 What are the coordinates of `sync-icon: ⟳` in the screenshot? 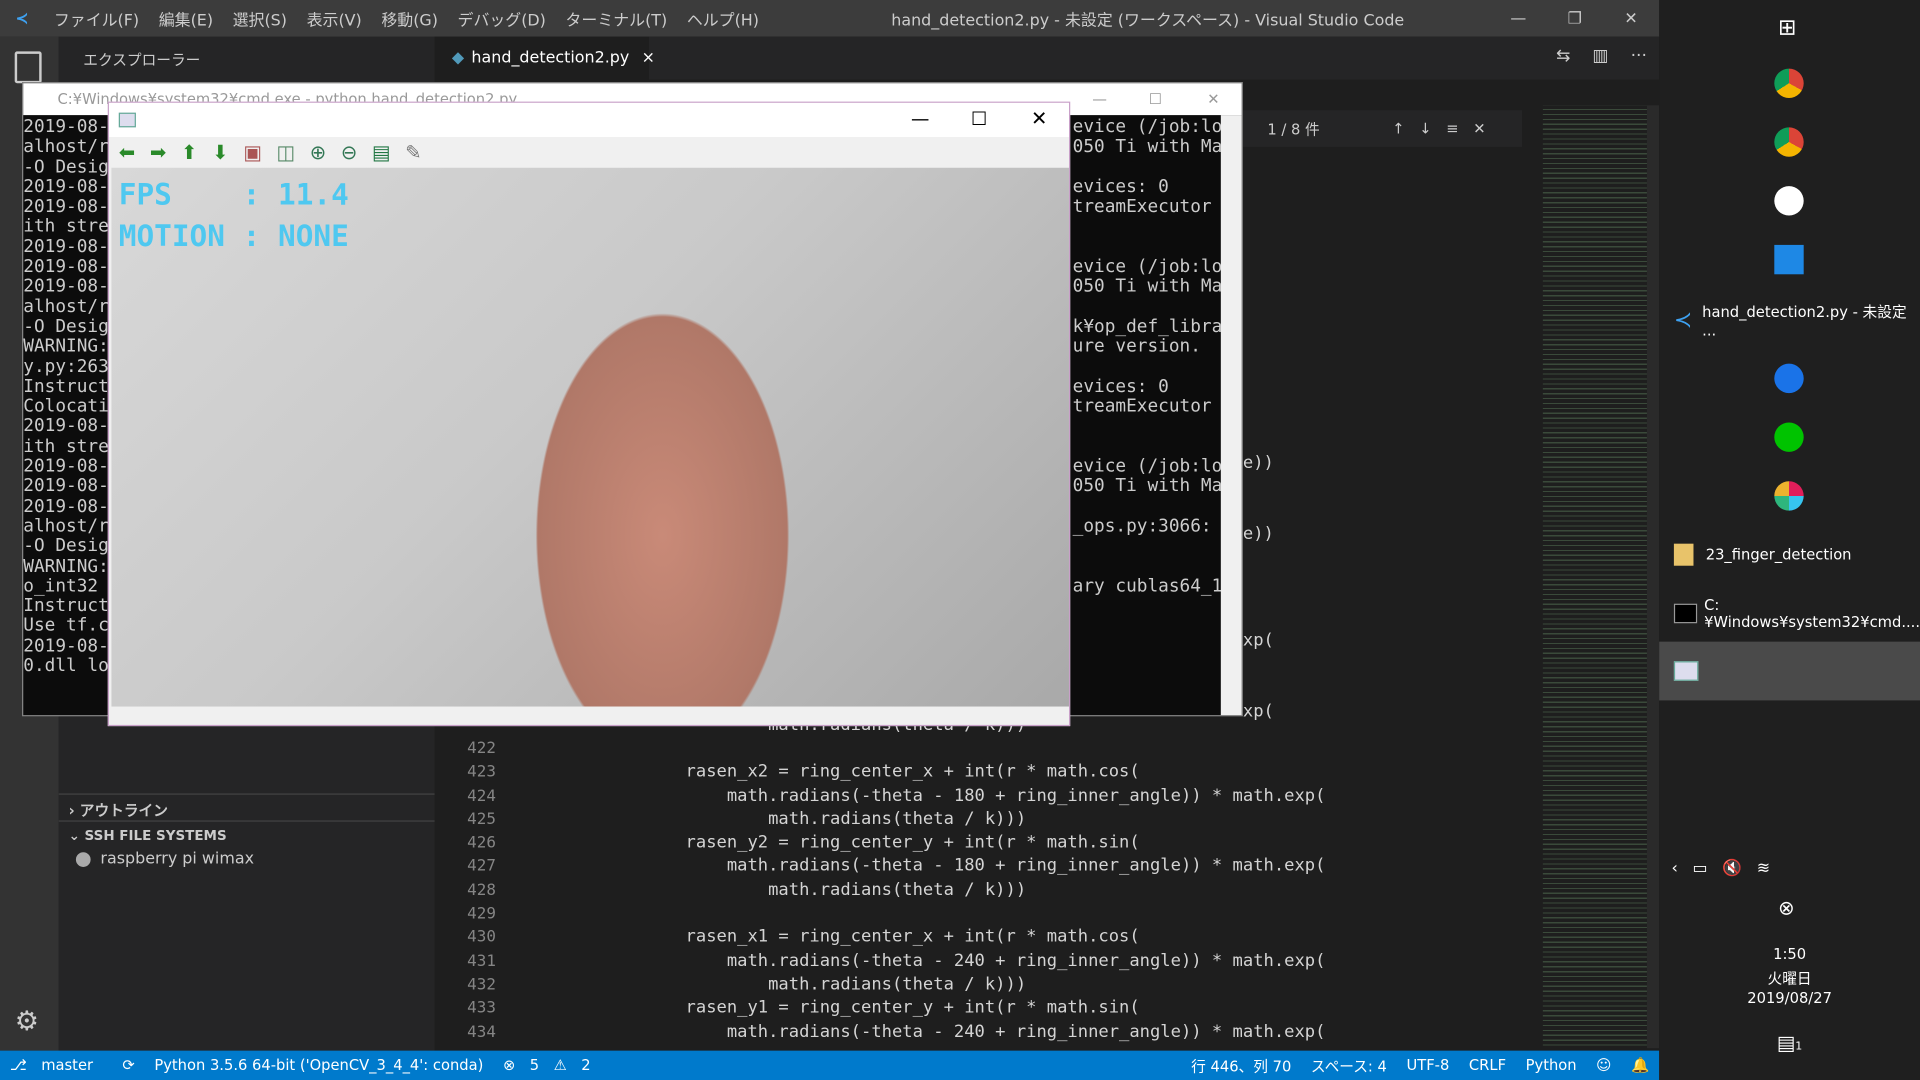 It's located at (128, 1065).